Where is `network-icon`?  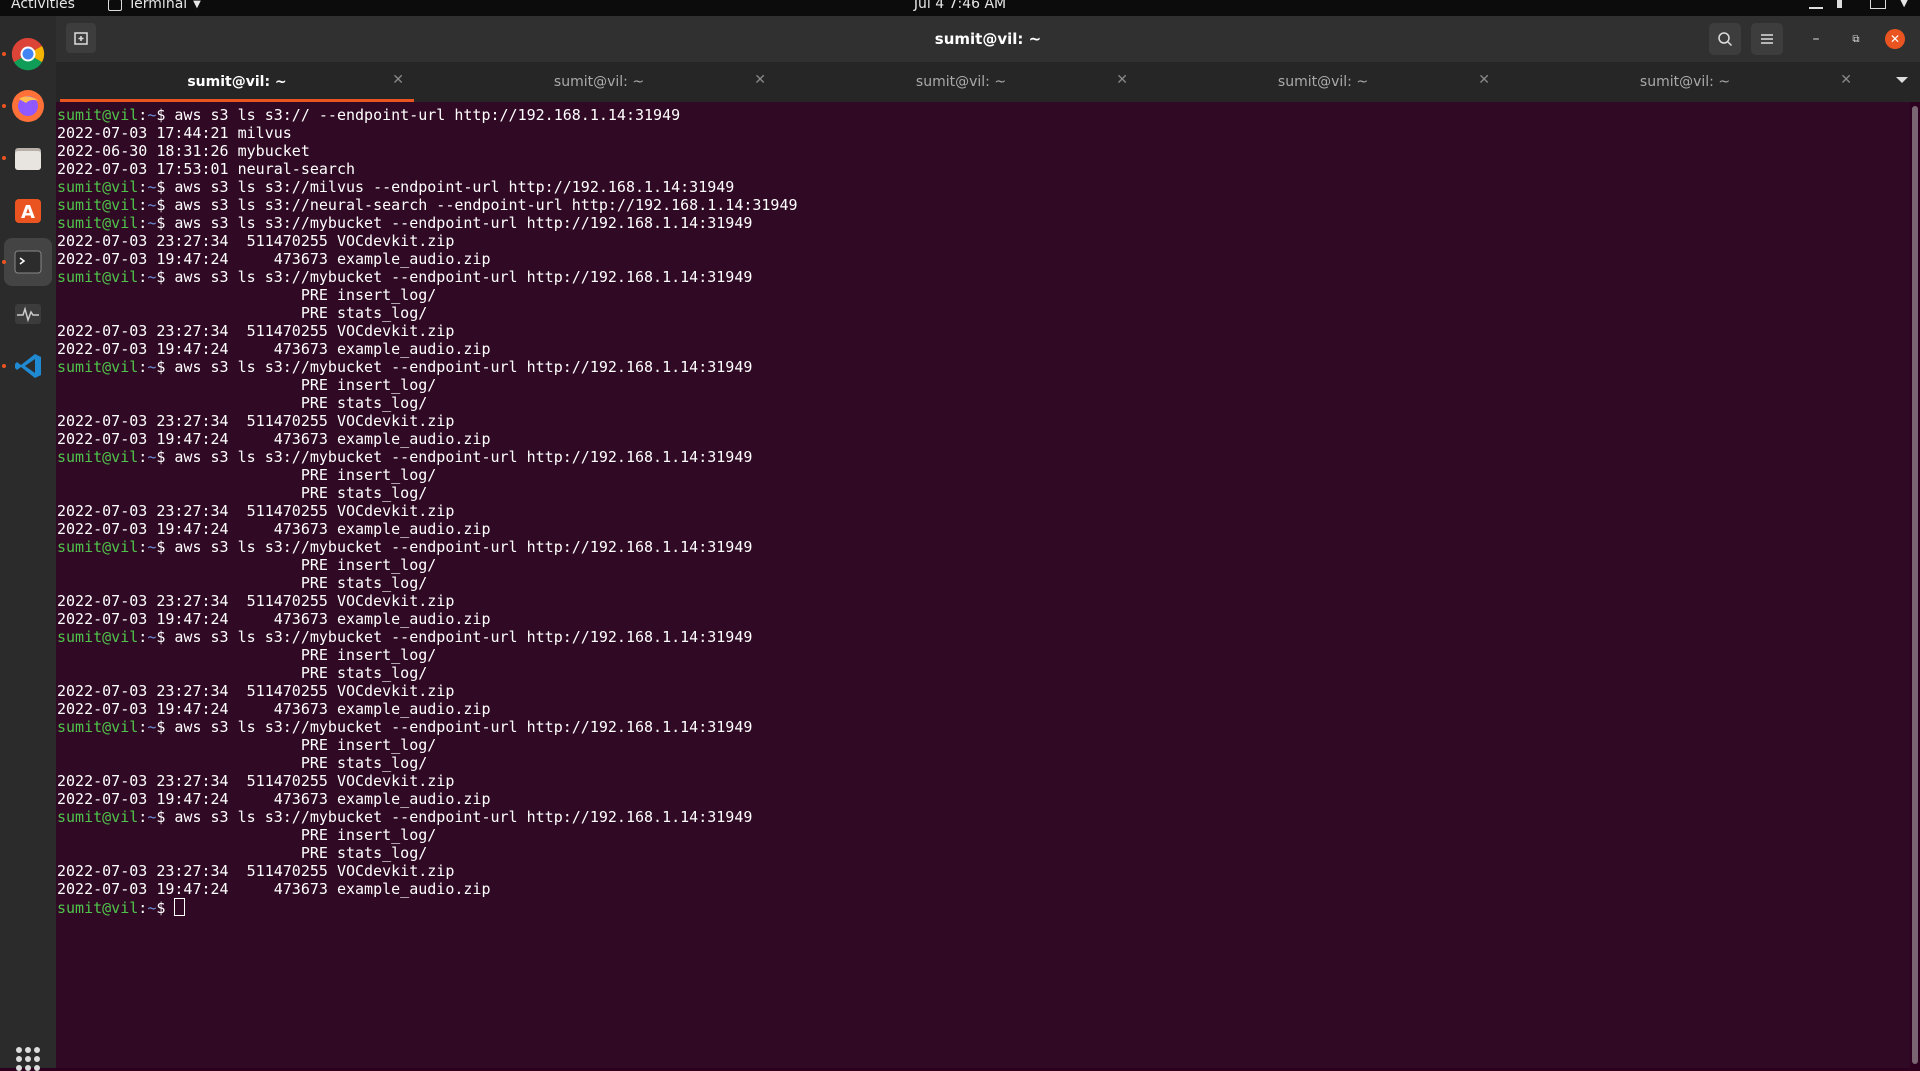
network-icon is located at coordinates (1816, 4).